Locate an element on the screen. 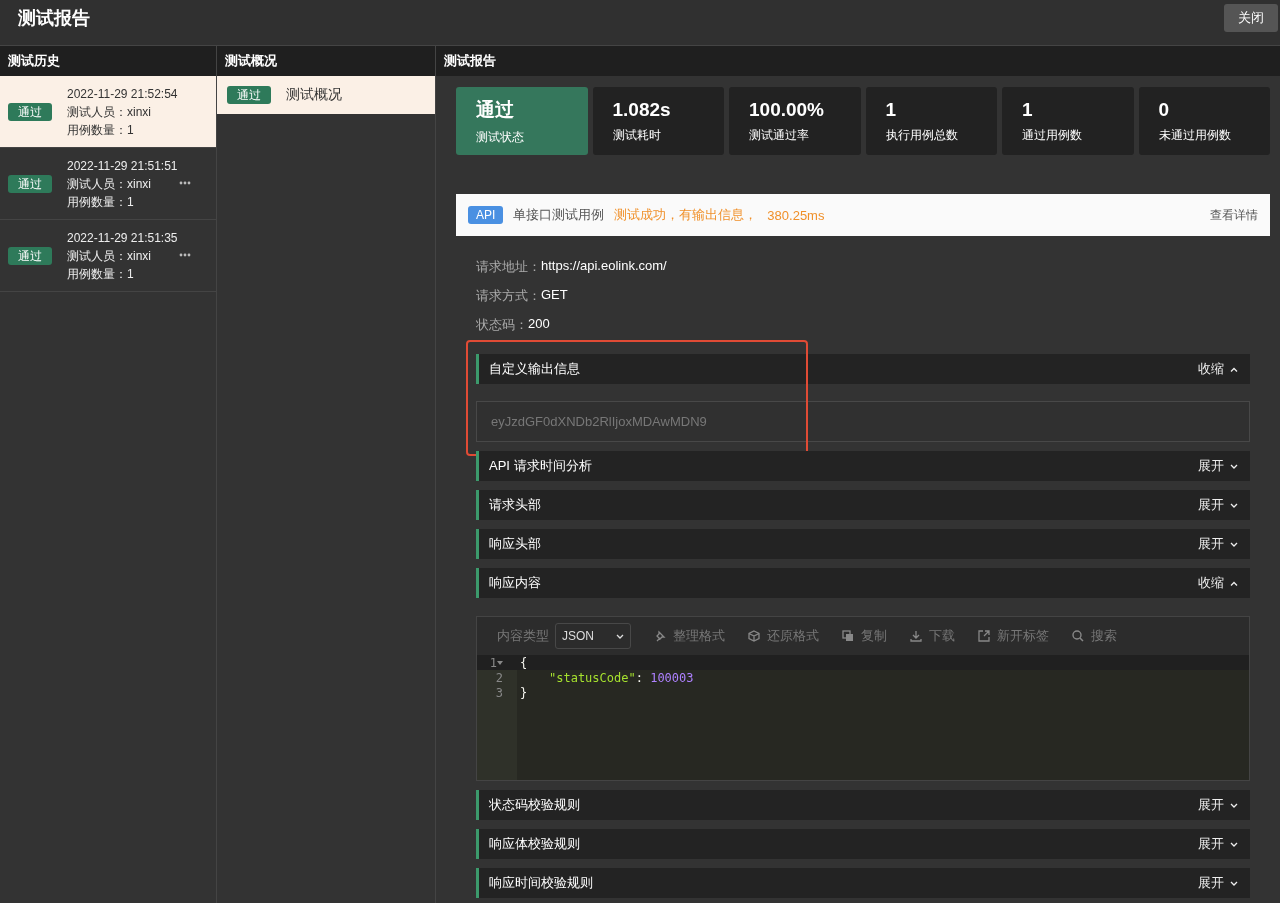 This screenshot has height=903, width=1280. summary-label: 通过用例数 is located at coordinates (1052, 135).